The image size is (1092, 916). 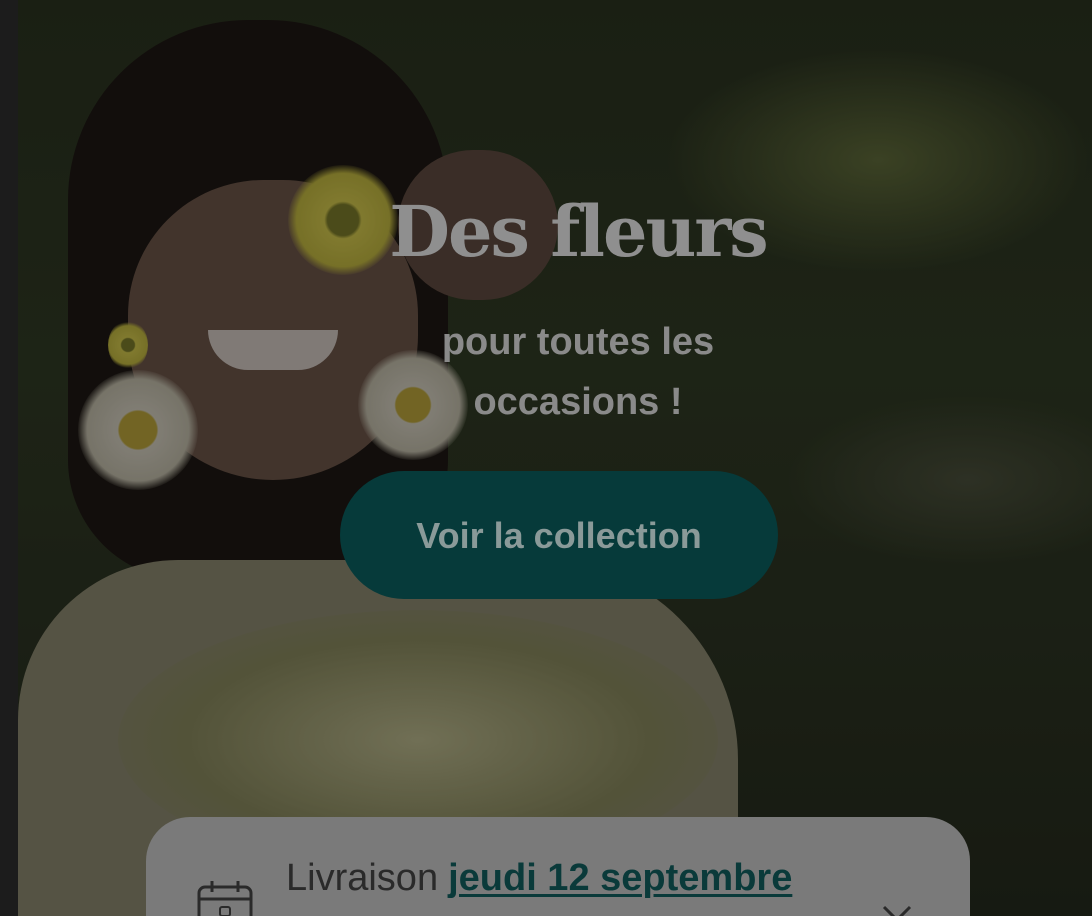 I want to click on delivery-info: Livraison jeudi 12 septembre, so click(x=539, y=878).